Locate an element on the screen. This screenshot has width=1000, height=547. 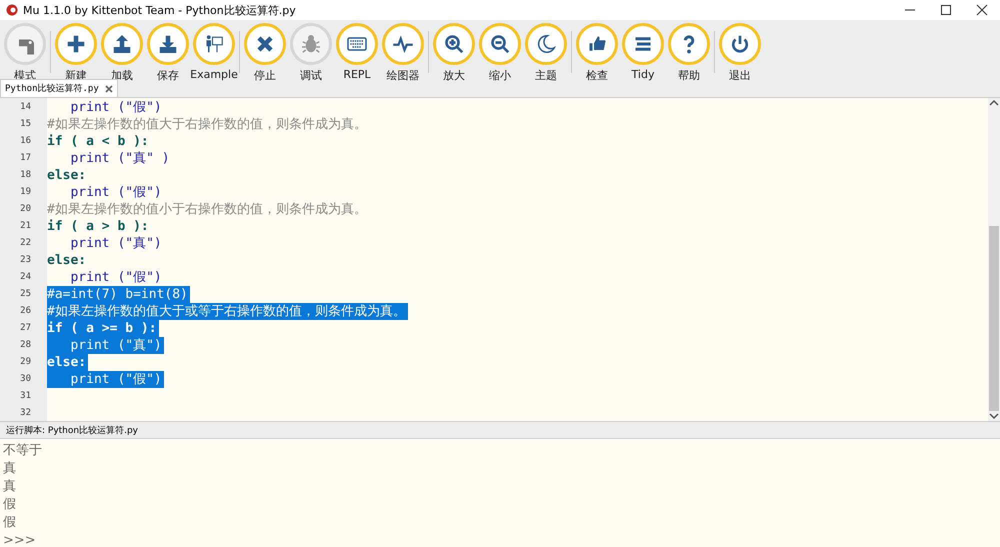
line-number: 21 is located at coordinates (25, 227).